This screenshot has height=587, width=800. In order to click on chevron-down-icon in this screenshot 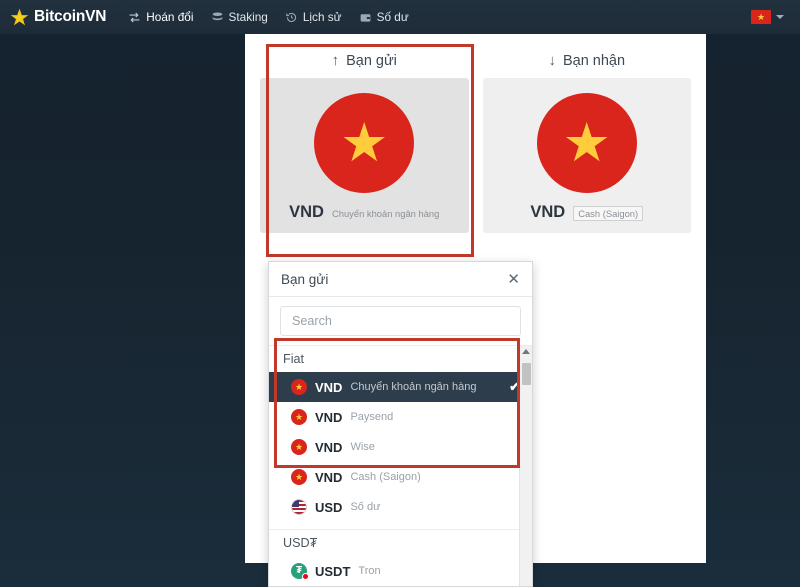, I will do `click(780, 17)`.